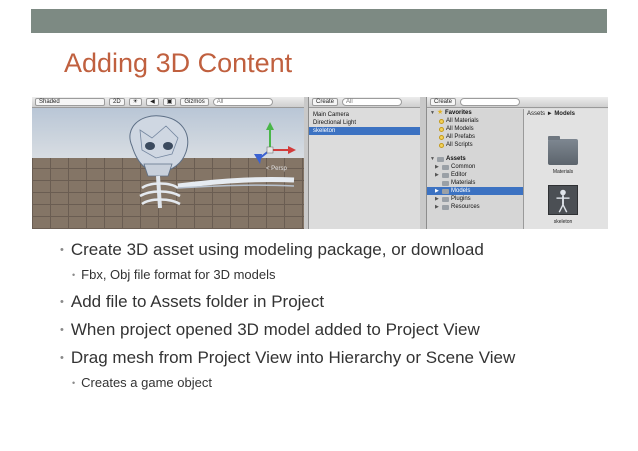 The height and width of the screenshot is (451, 638). Describe the element at coordinates (443, 102) in the screenshot. I see `project-create-dropdown: Create` at that location.